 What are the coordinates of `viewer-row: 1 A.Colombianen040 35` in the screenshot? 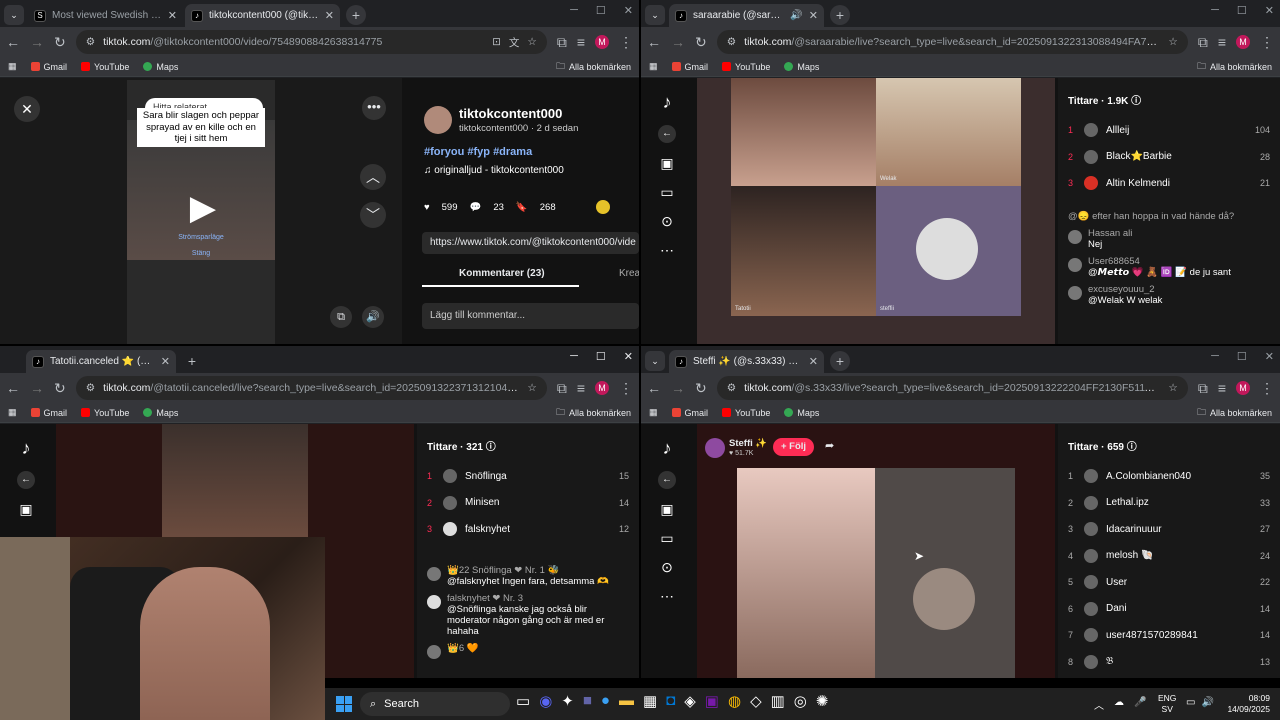 It's located at (1169, 476).